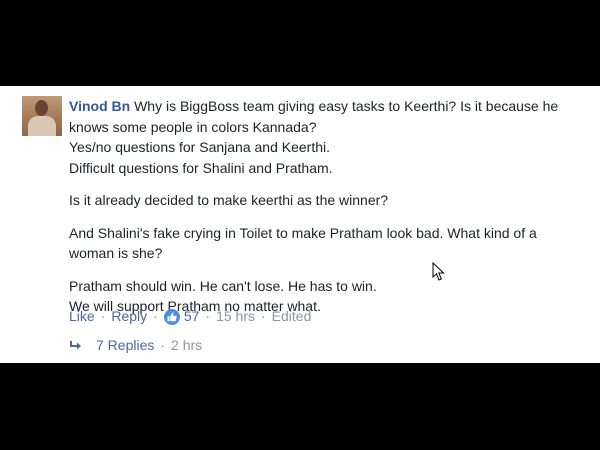 The image size is (600, 450). I want to click on view-replies-link: 7 Replies · 2 hrs, so click(135, 345).